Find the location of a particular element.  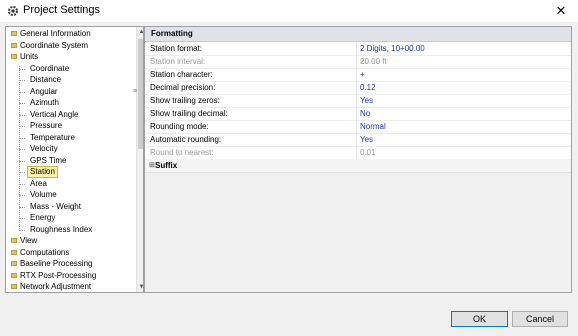

tree-item-label: Area is located at coordinates (38, 183).